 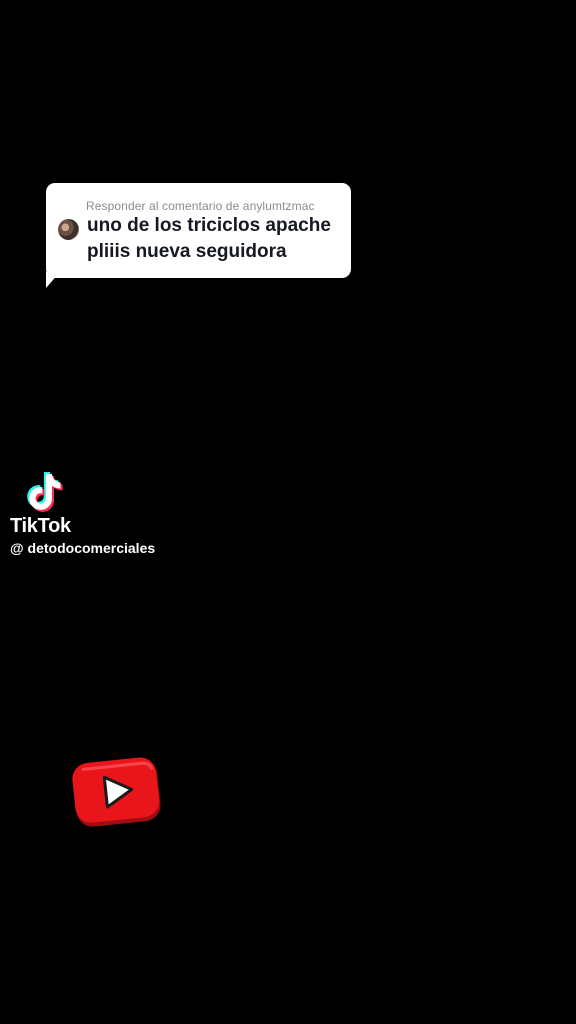 What do you see at coordinates (187, 251) in the screenshot?
I see `reply-comment-text-line-2: pliiis nueva seguidora` at bounding box center [187, 251].